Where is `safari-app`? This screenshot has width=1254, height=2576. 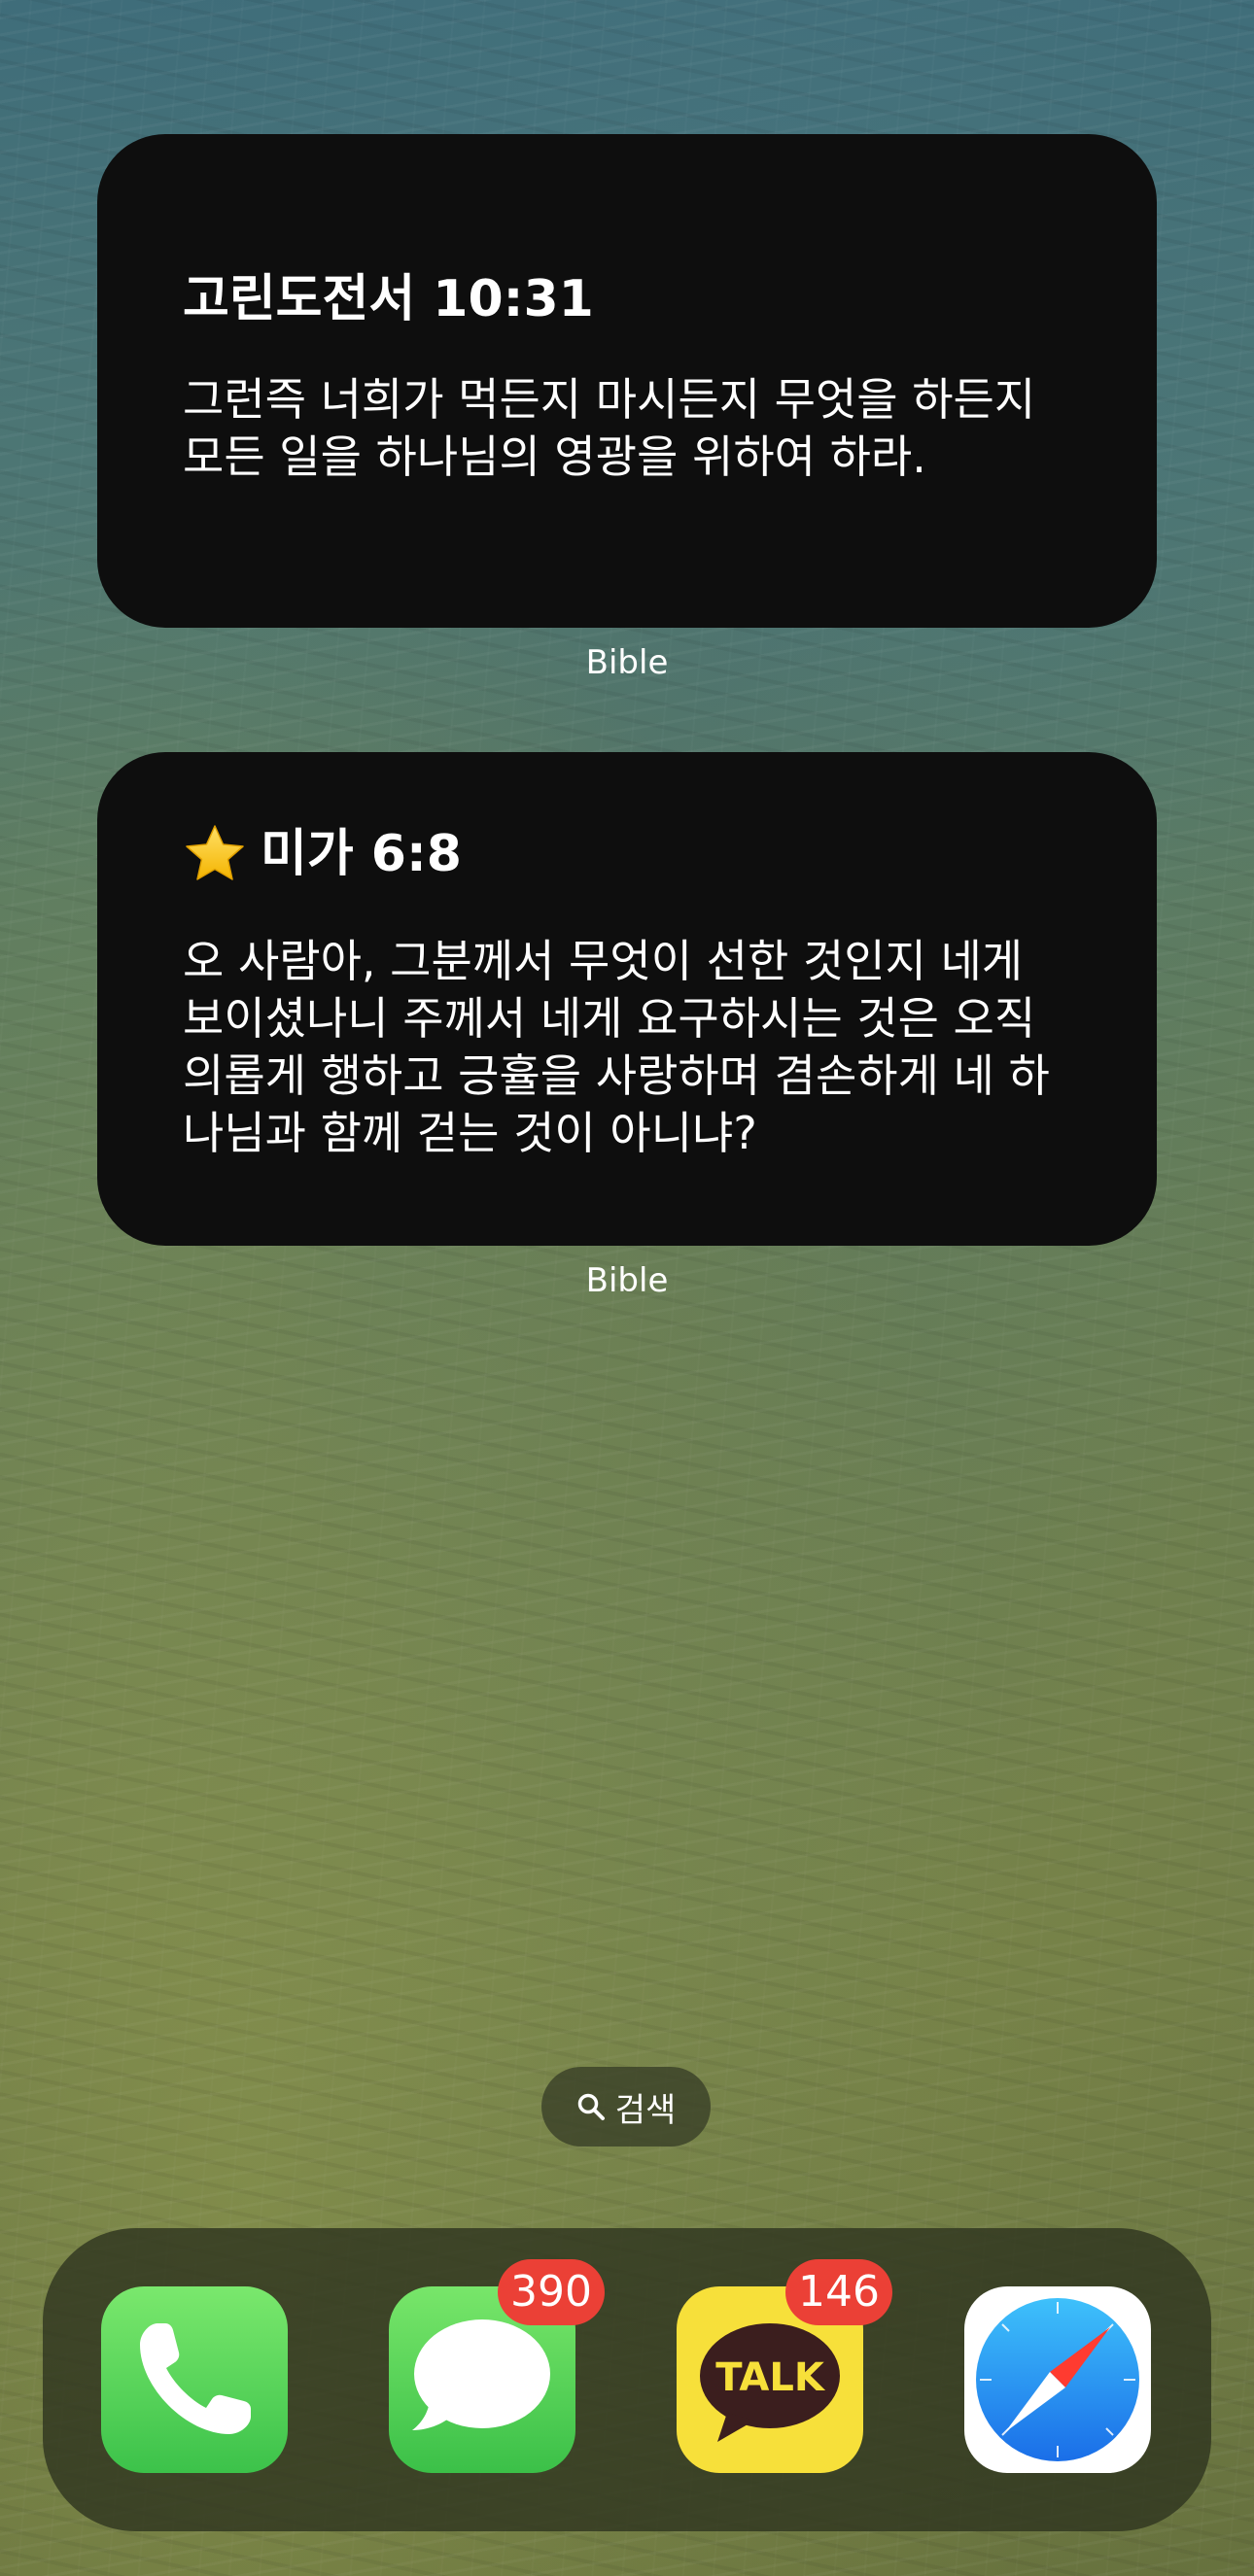 safari-app is located at coordinates (1057, 2379).